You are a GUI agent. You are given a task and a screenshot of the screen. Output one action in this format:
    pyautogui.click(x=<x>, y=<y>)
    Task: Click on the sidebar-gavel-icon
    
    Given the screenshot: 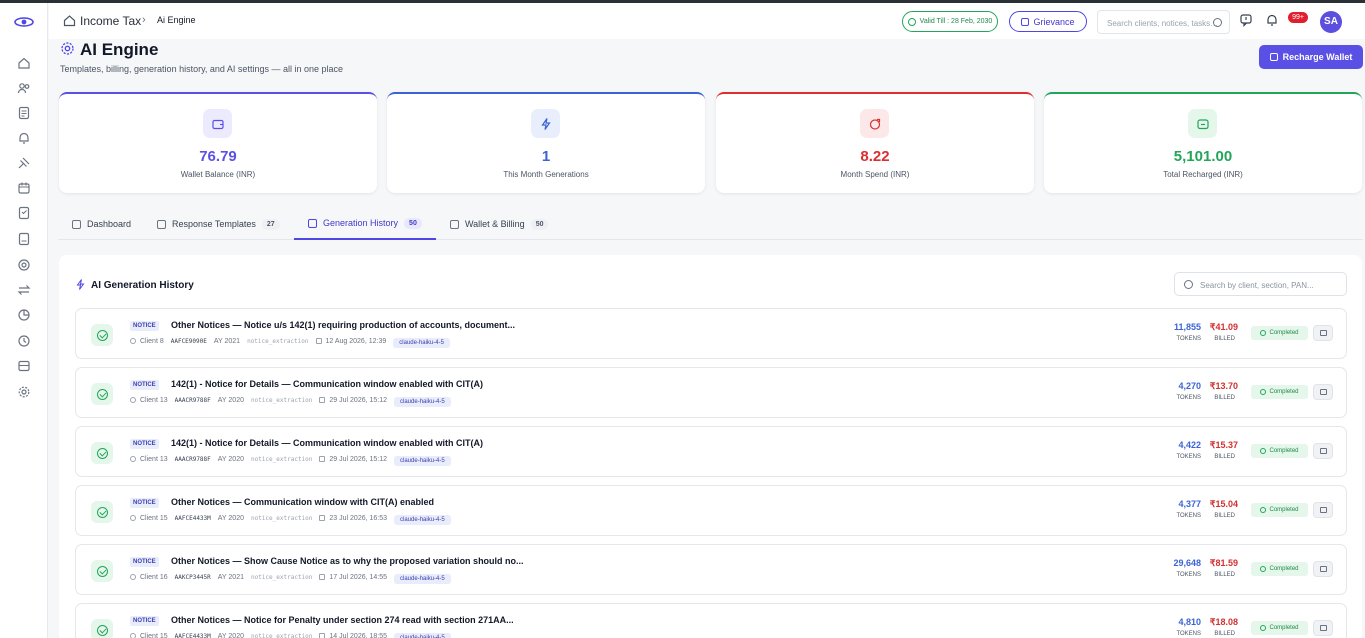 What is the action you would take?
    pyautogui.click(x=24, y=163)
    